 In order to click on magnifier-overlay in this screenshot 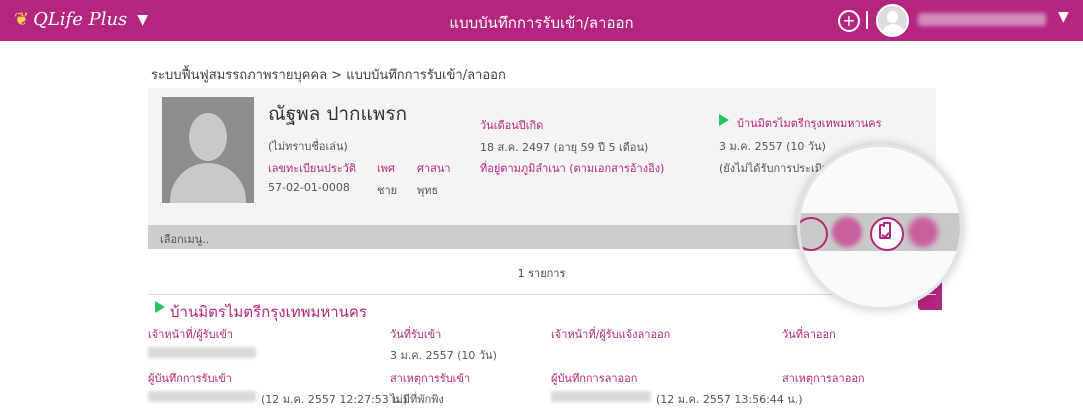, I will do `click(880, 227)`.